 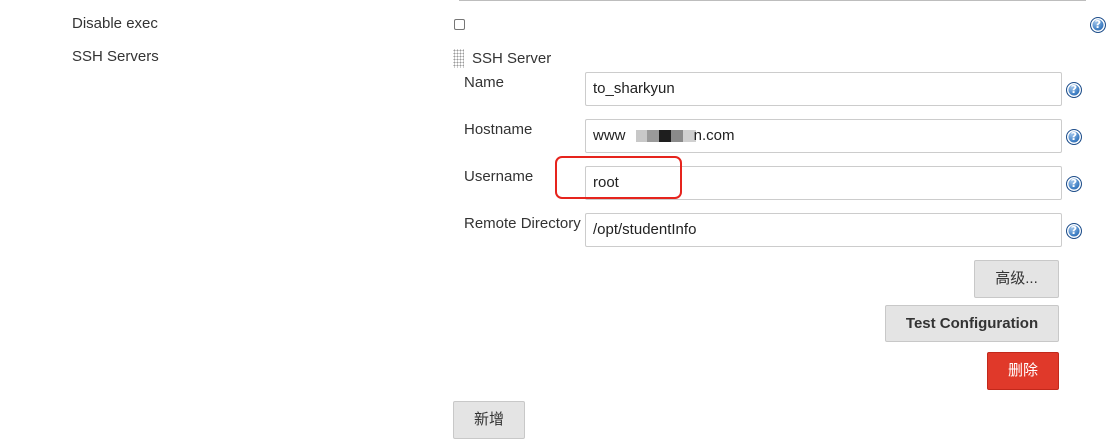 What do you see at coordinates (1098, 25) in the screenshot?
I see `disable-exec-help-icon: ?` at bounding box center [1098, 25].